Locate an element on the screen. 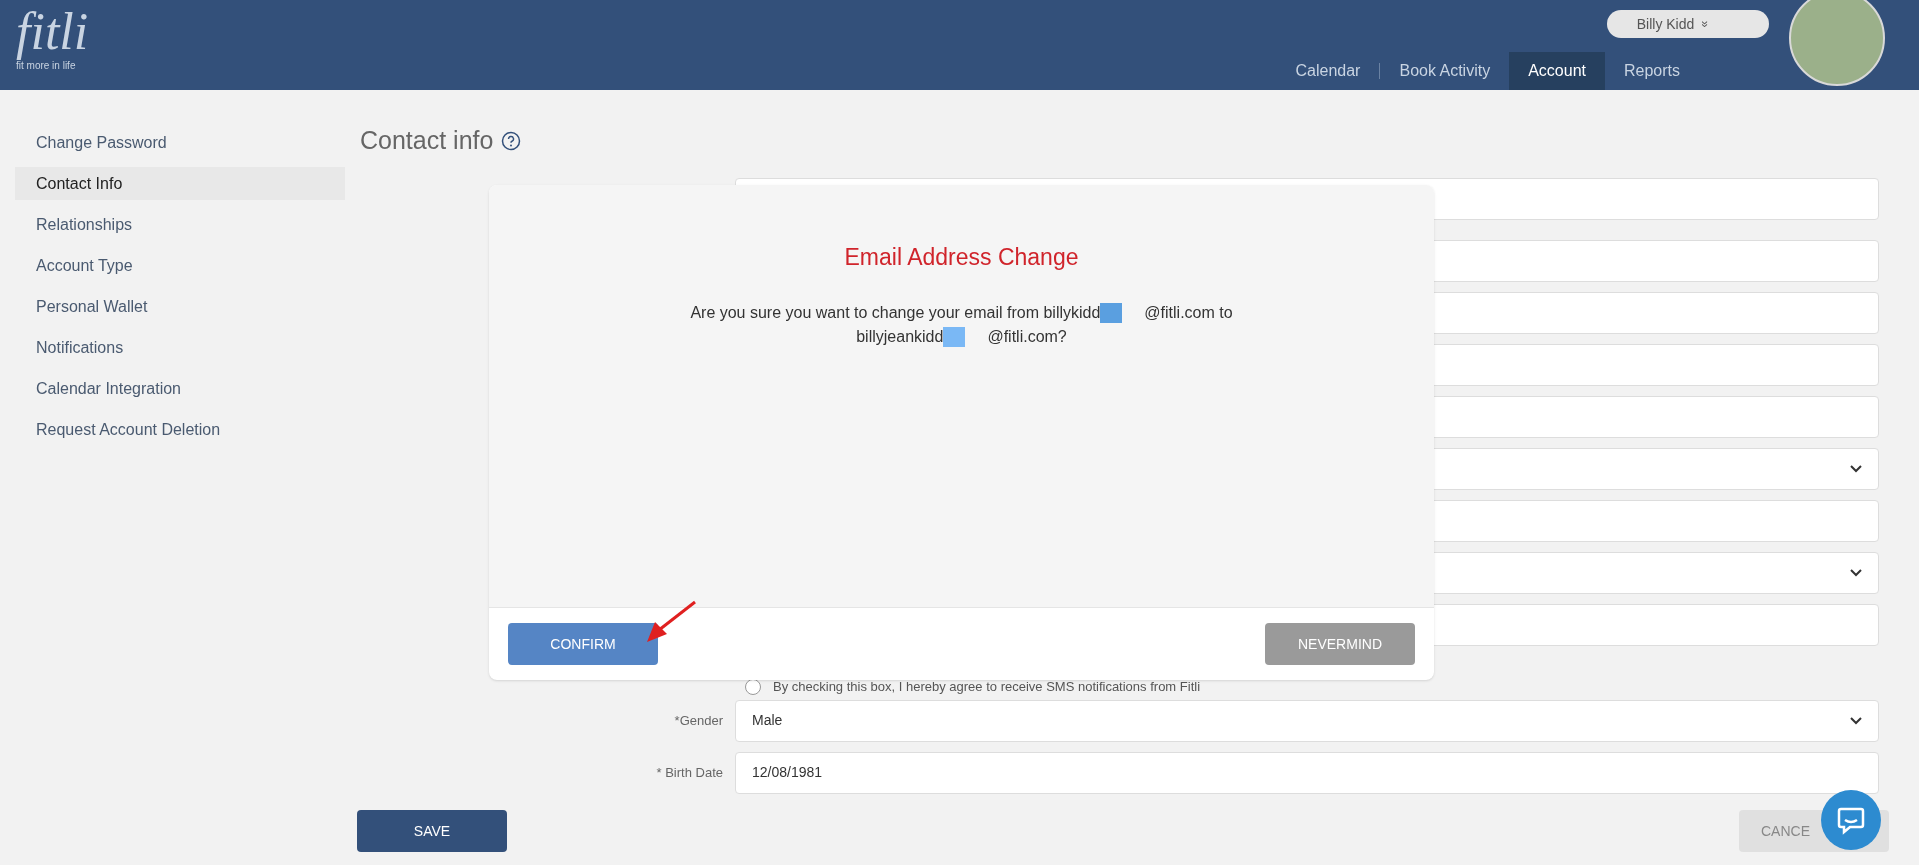  nav-tab: Book Activity is located at coordinates (1445, 71).